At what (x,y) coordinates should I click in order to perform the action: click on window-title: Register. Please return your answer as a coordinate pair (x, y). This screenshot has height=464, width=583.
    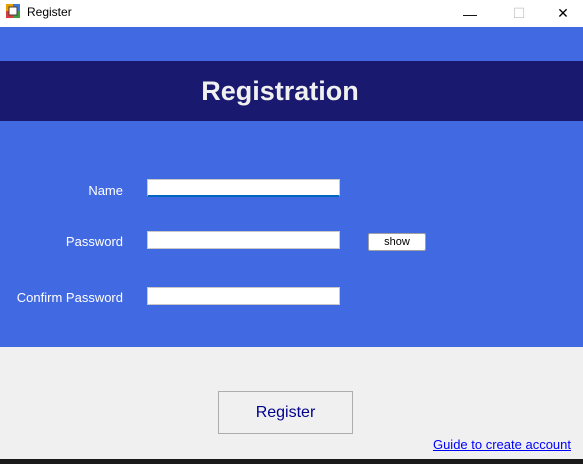
    Looking at the image, I should click on (49, 12).